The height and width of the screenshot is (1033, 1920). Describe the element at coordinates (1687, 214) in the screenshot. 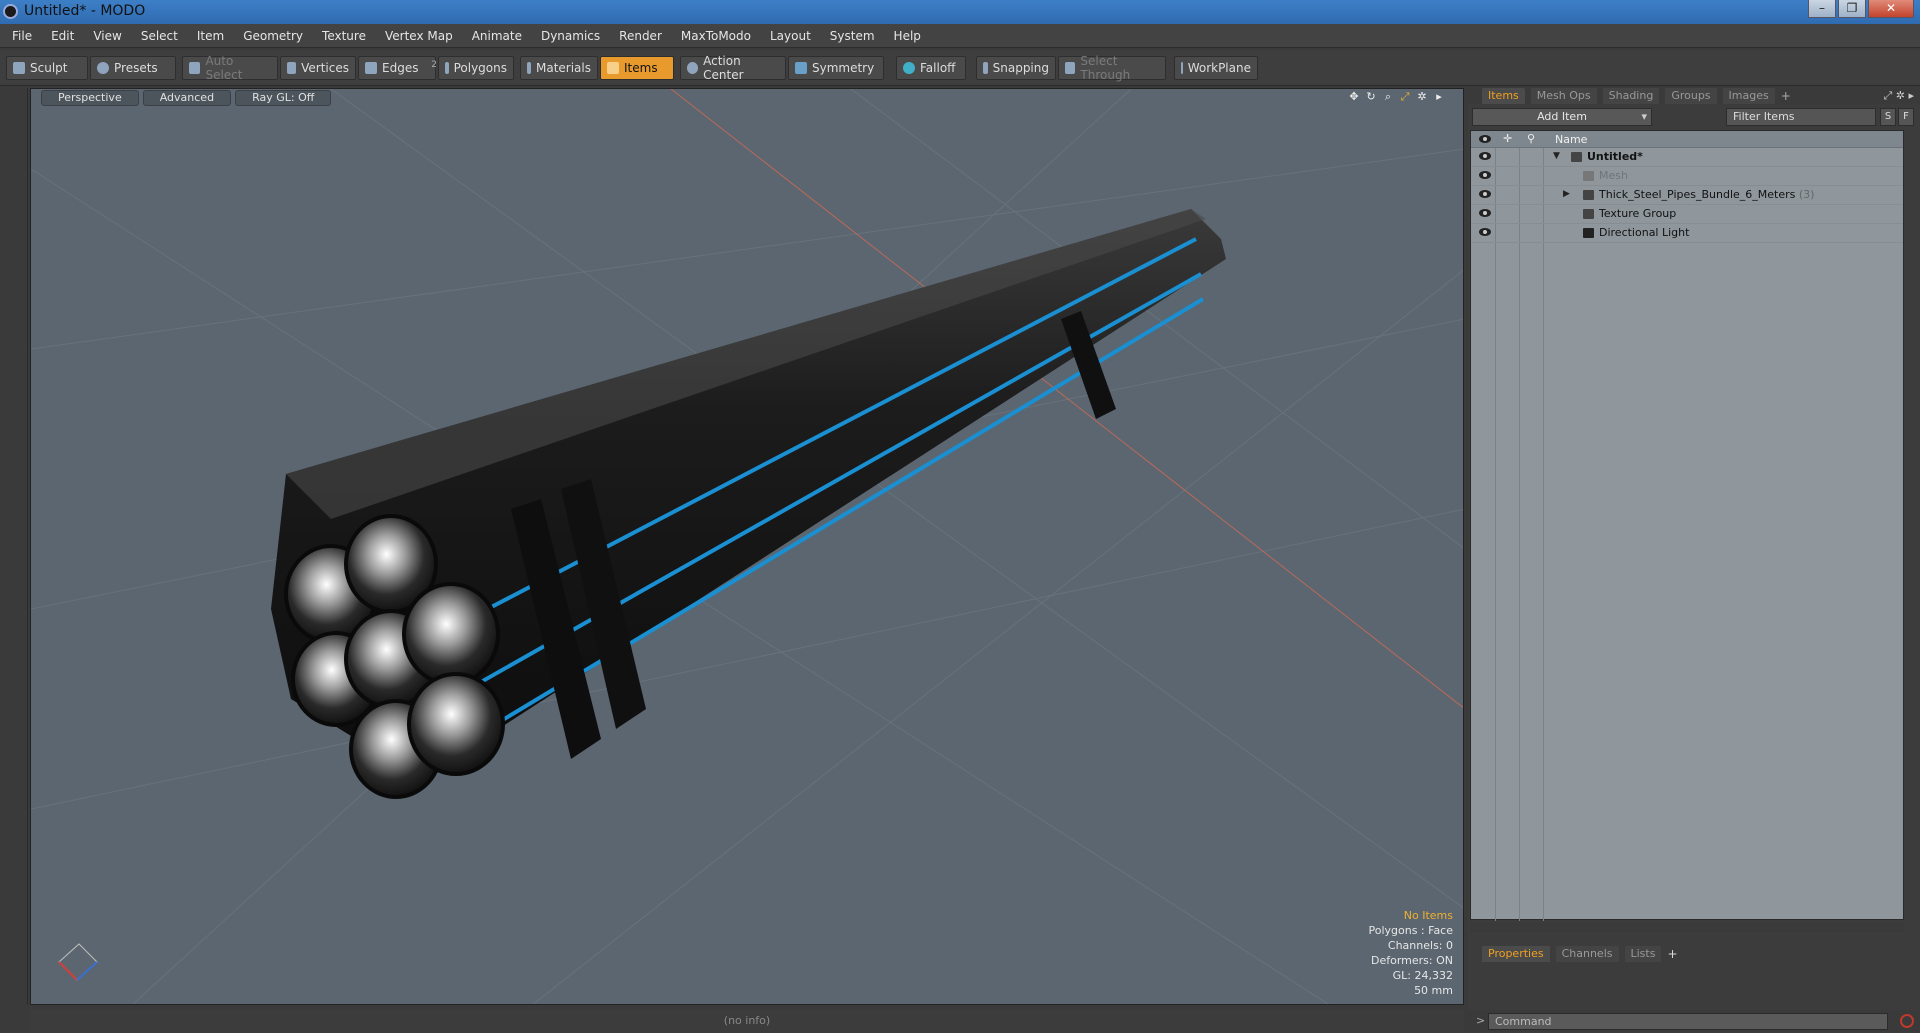

I see `tree-row: Texture Group` at that location.